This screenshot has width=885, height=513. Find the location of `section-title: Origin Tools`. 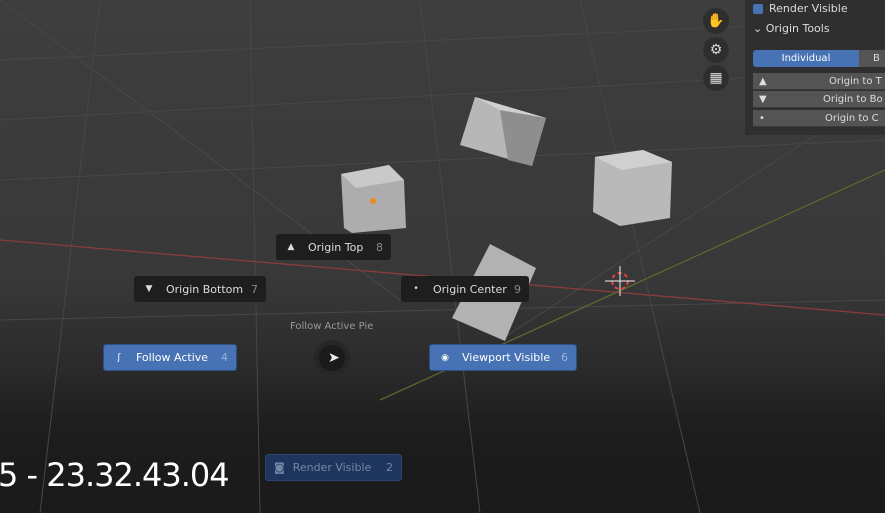

section-title: Origin Tools is located at coordinates (797, 28).